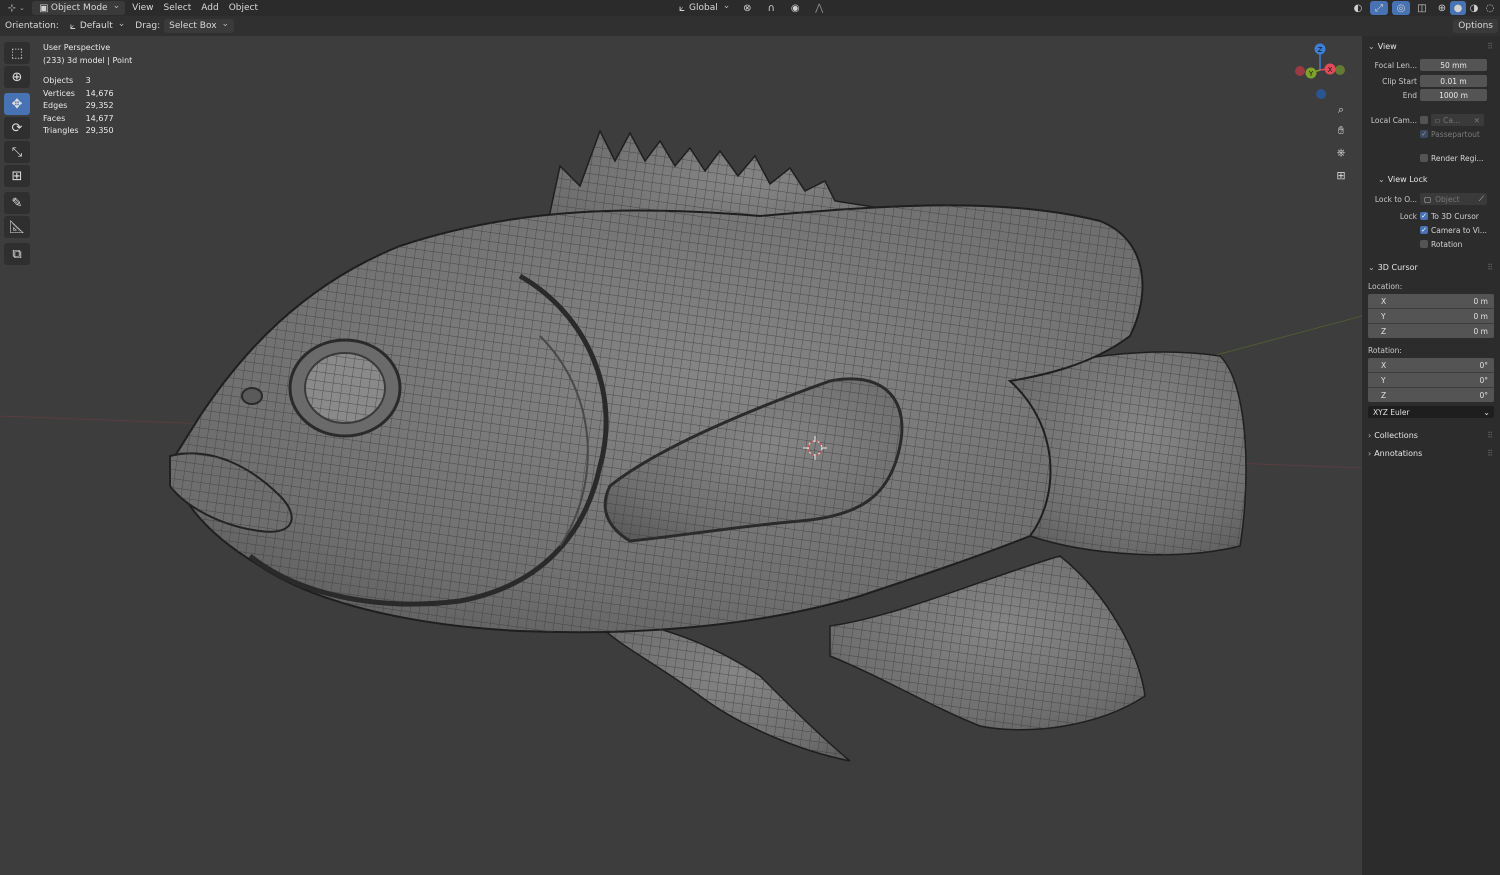  Describe the element at coordinates (1341, 175) in the screenshot. I see `ortho-toggle-button: ⊞` at that location.